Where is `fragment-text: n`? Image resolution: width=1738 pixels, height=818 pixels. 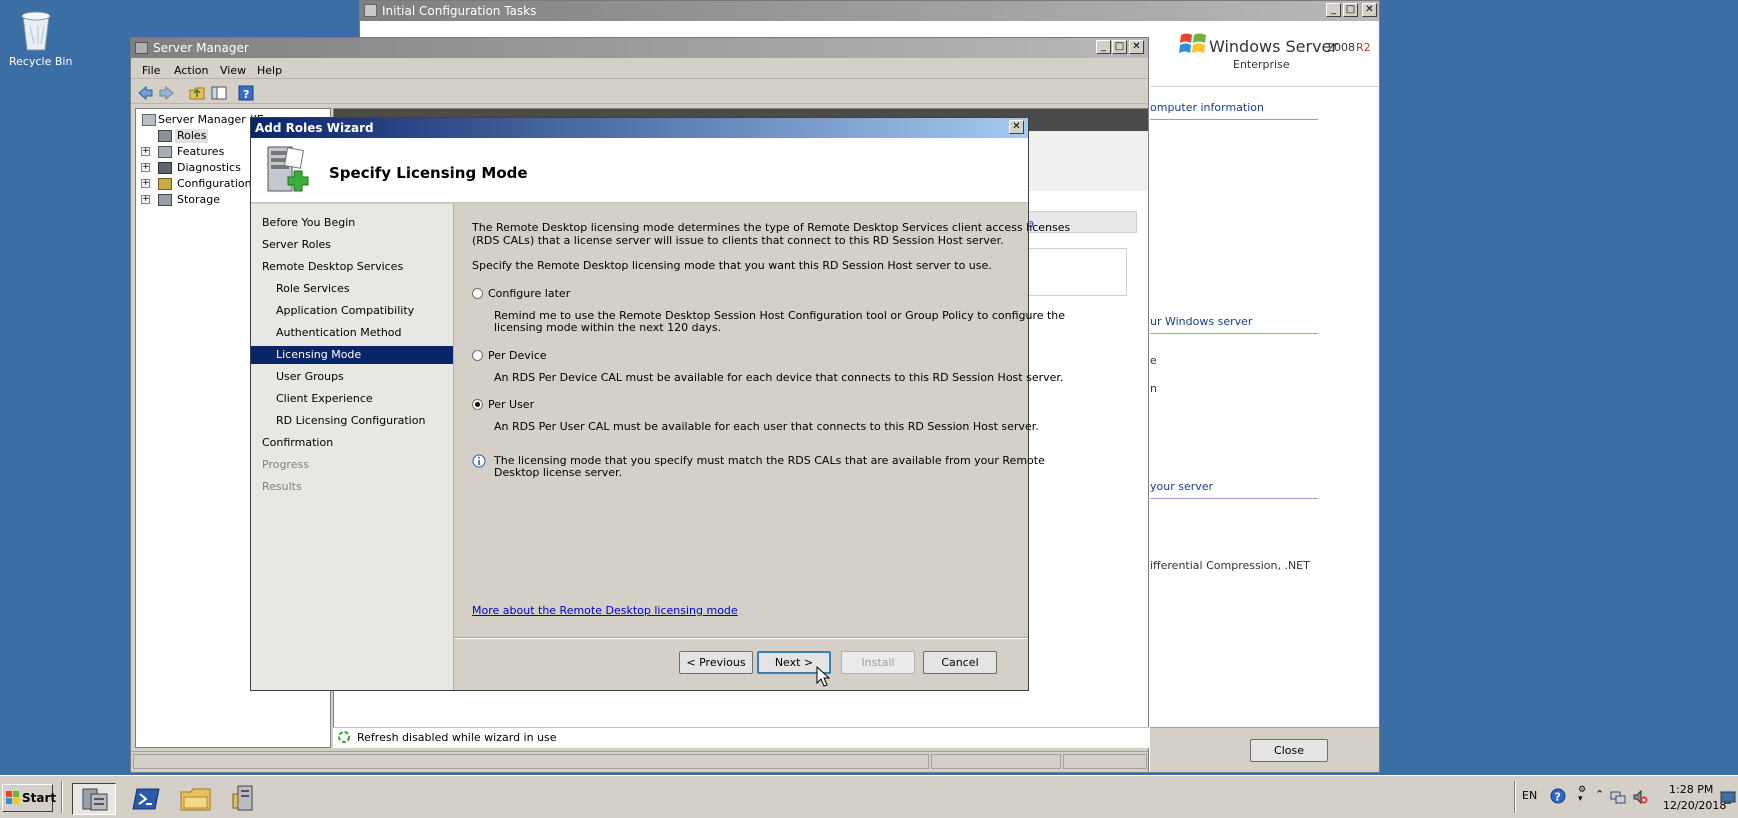 fragment-text: n is located at coordinates (1153, 388).